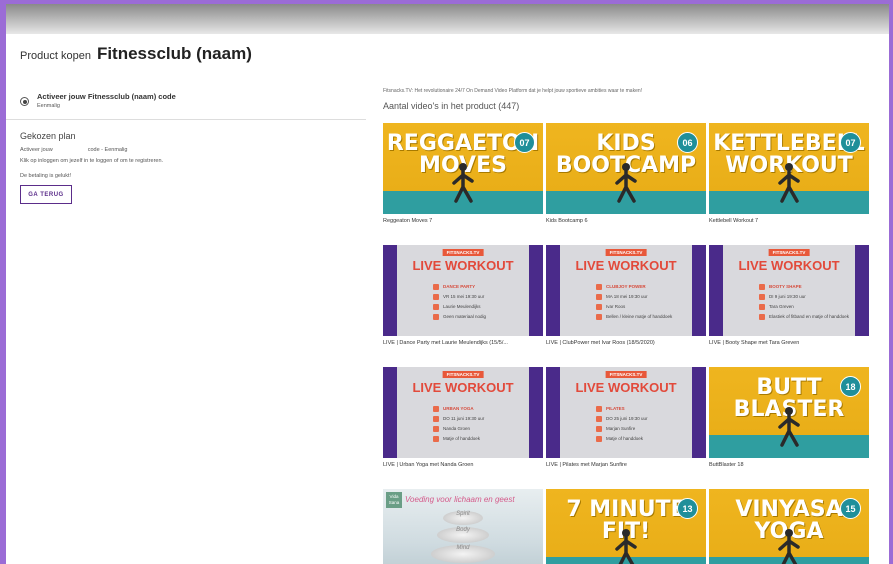 Image resolution: width=893 pixels, height=564 pixels. I want to click on stone-top: Spirit, so click(463, 518).